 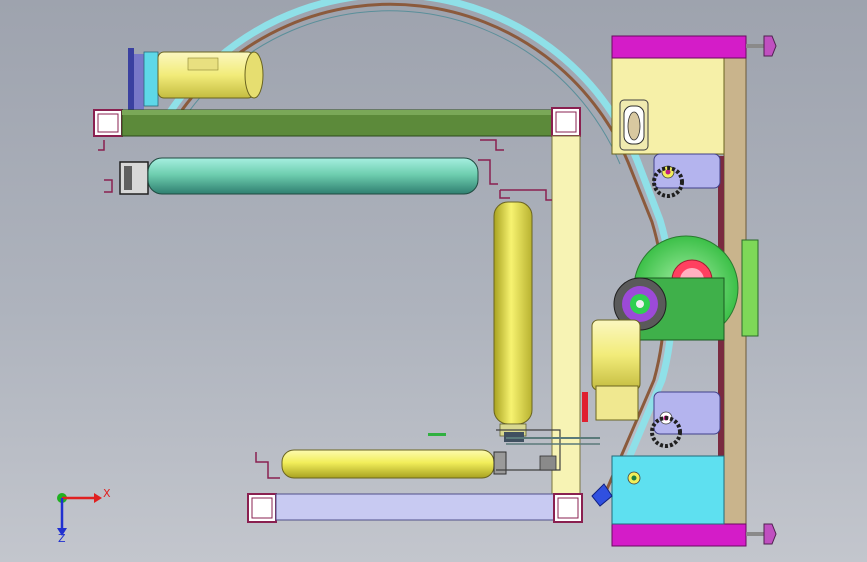 I want to click on magenta-cap-bottom, so click(x=679, y=535).